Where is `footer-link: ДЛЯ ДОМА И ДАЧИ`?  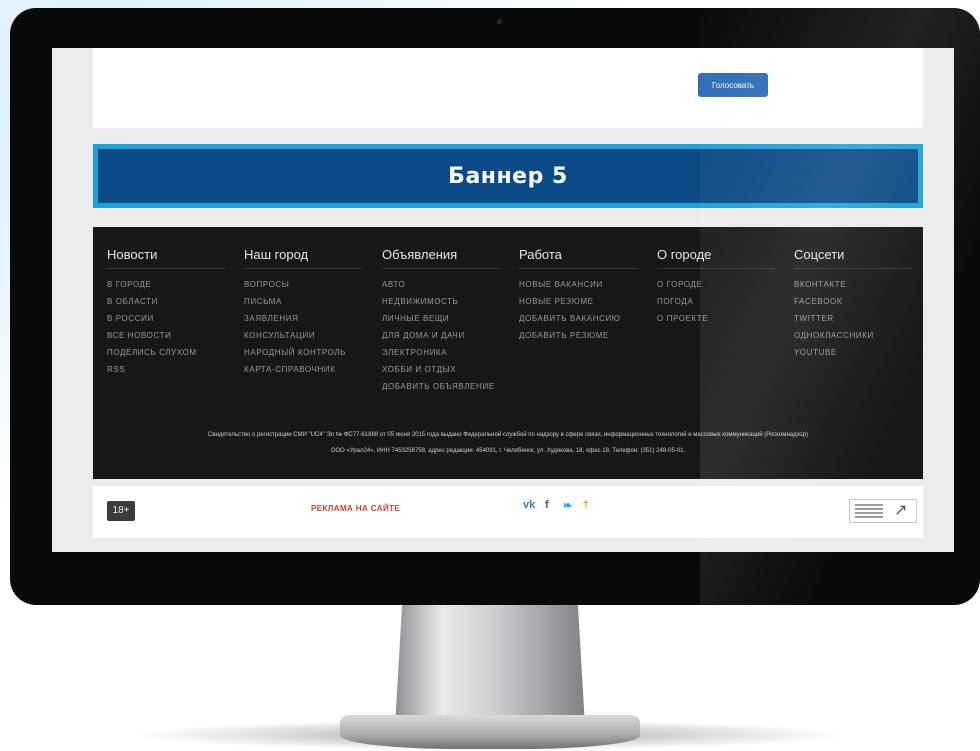 footer-link: ДЛЯ ДОМА И ДАЧИ is located at coordinates (441, 335).